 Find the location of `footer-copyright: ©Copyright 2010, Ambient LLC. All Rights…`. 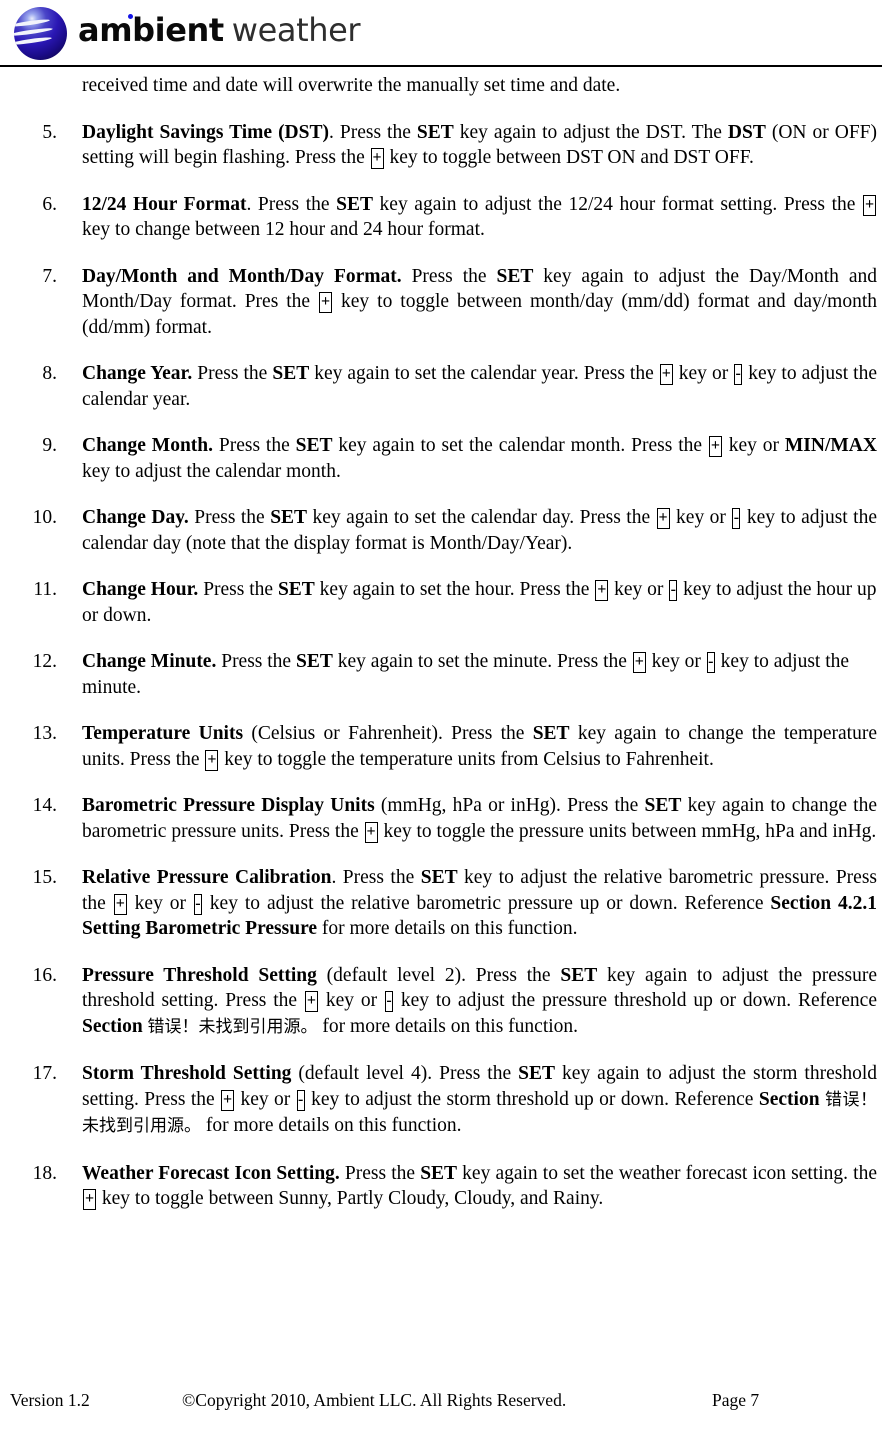

footer-copyright: ©Copyright 2010, Ambient LLC. All Rights… is located at coordinates (374, 1400).